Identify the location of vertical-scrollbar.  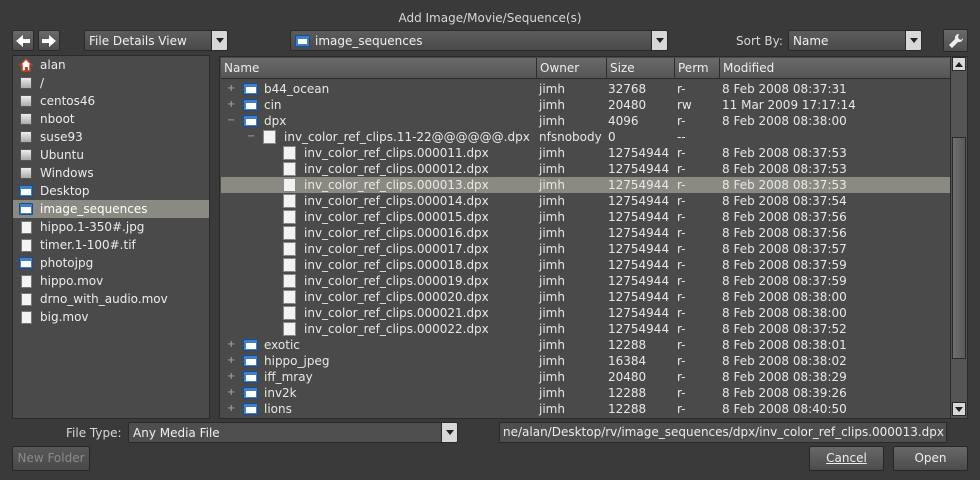
(958, 237).